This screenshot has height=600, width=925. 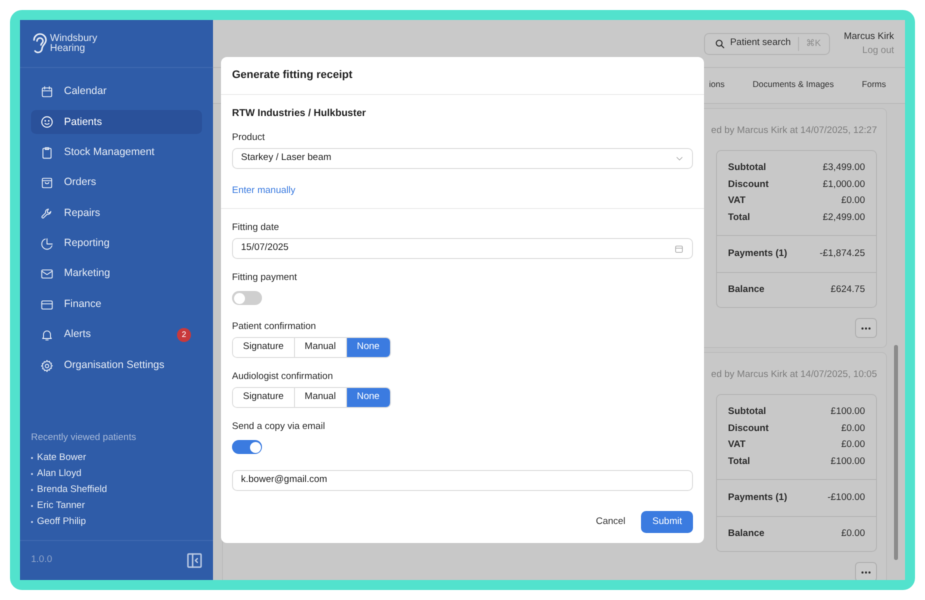 What do you see at coordinates (116, 274) in the screenshot?
I see `nav-item: Marketing` at bounding box center [116, 274].